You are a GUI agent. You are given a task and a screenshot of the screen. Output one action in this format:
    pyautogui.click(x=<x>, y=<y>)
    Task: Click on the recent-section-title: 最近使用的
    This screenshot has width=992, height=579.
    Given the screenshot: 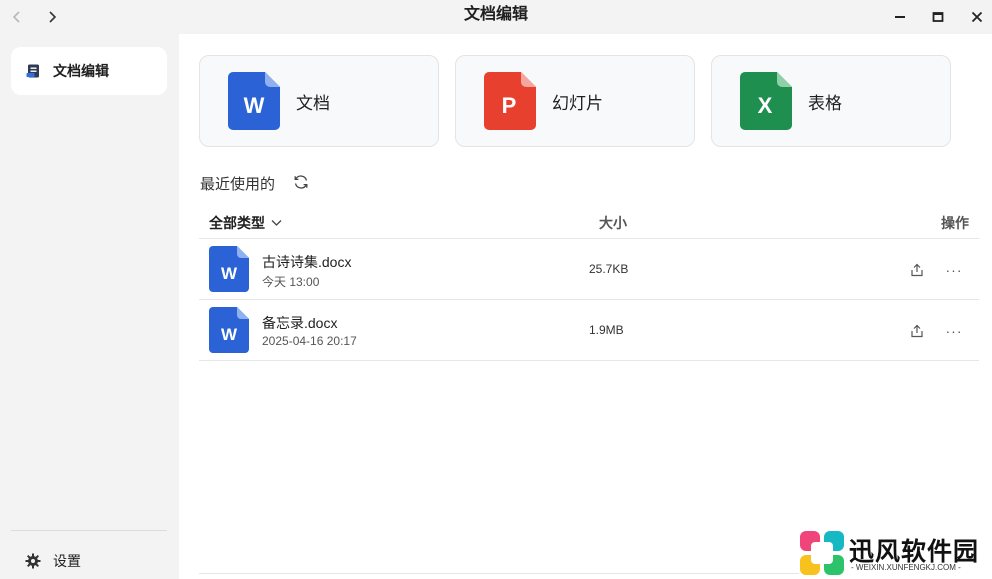 What is the action you would take?
    pyautogui.click(x=238, y=184)
    